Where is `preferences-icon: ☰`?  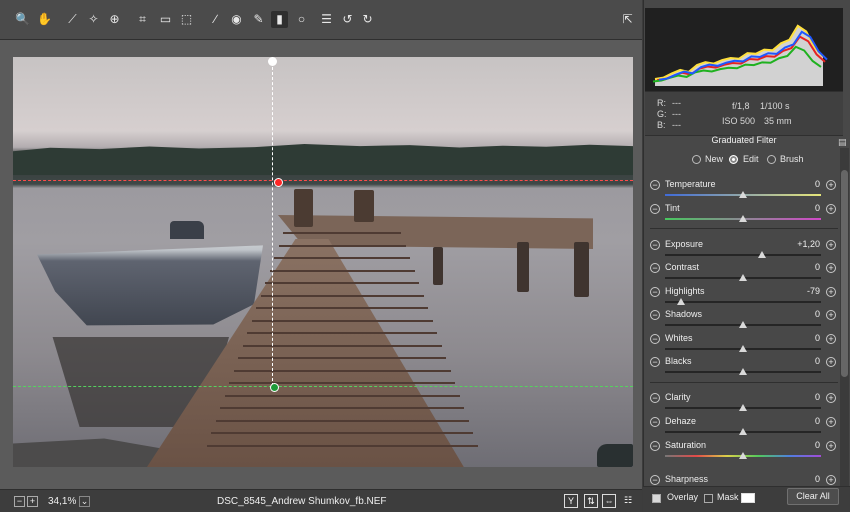
preferences-icon: ☰ is located at coordinates (326, 19).